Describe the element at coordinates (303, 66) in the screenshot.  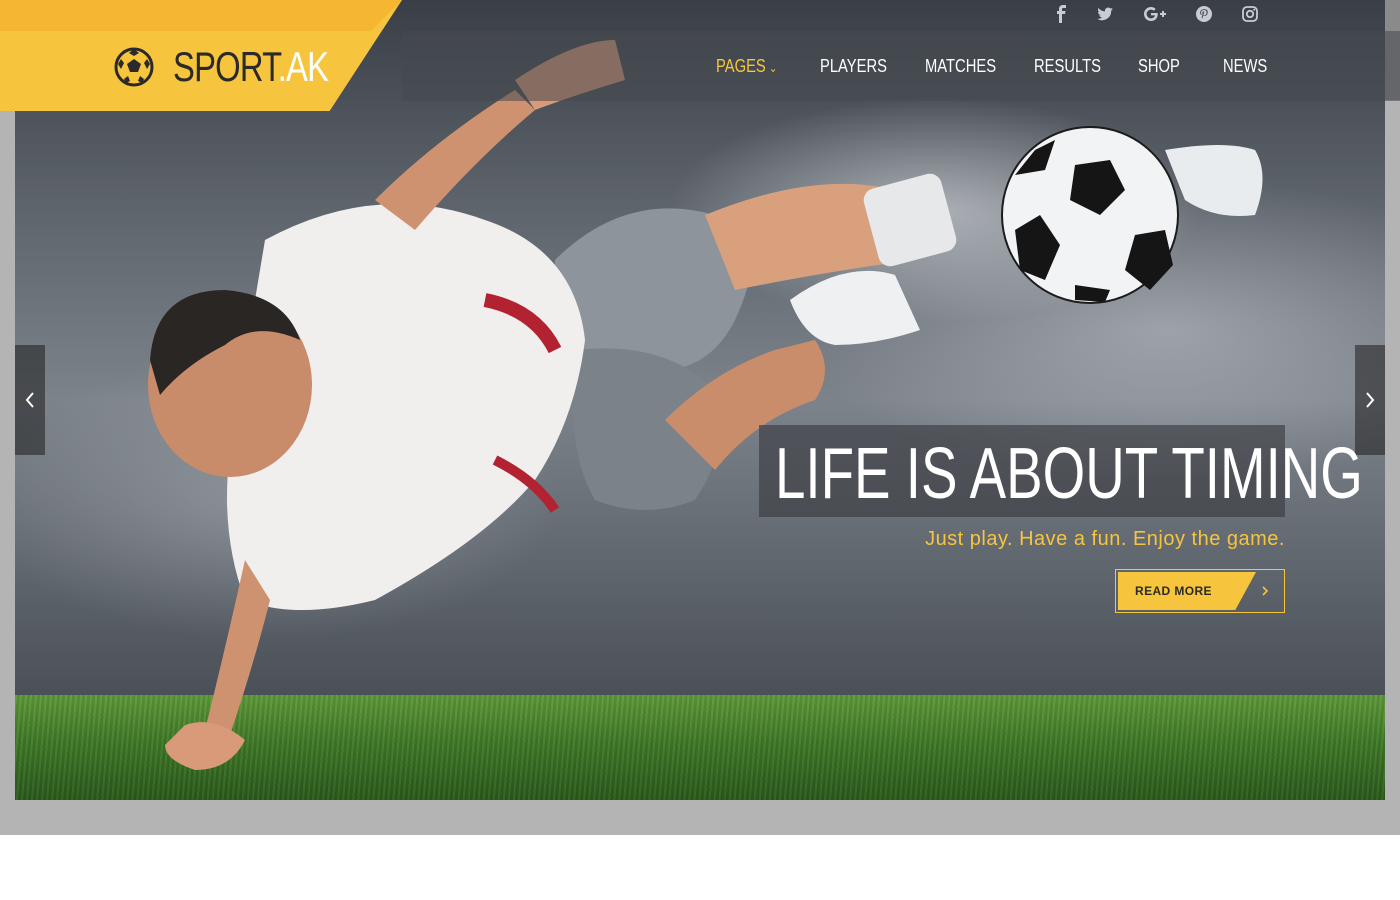
I see `brand-name-accent: .AK` at that location.